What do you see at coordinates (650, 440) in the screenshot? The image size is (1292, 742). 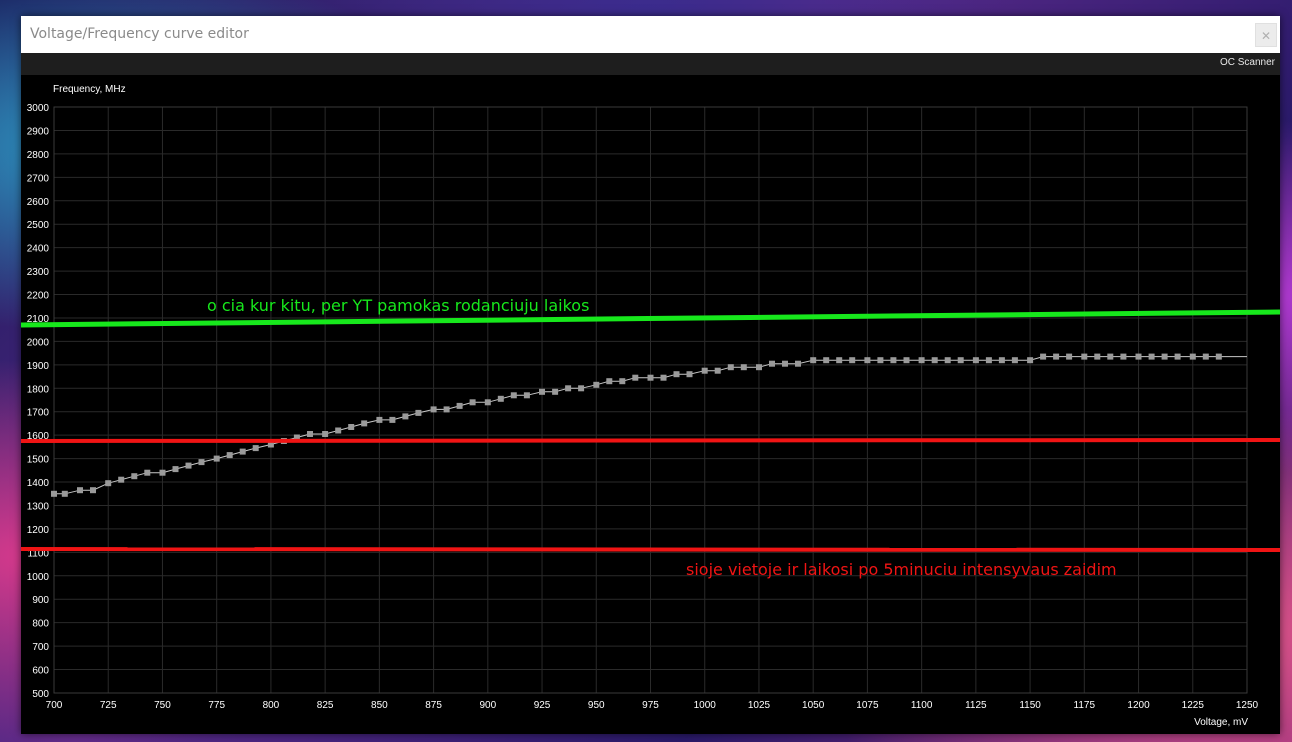 I see `red-marker-line-upper` at bounding box center [650, 440].